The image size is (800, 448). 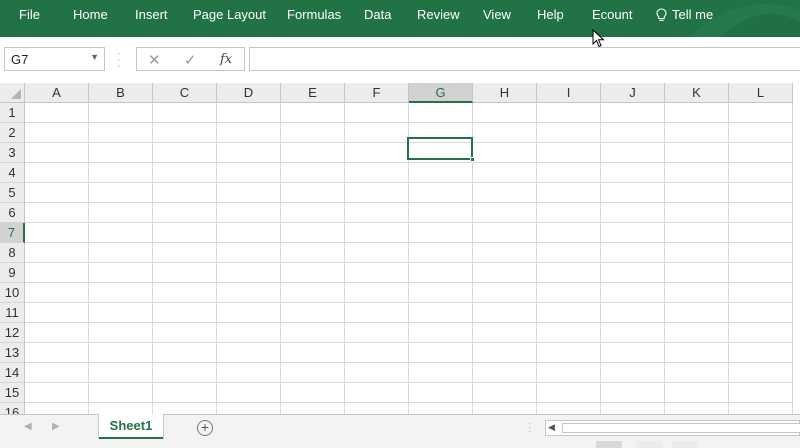 I want to click on cell-J10, so click(x=633, y=293).